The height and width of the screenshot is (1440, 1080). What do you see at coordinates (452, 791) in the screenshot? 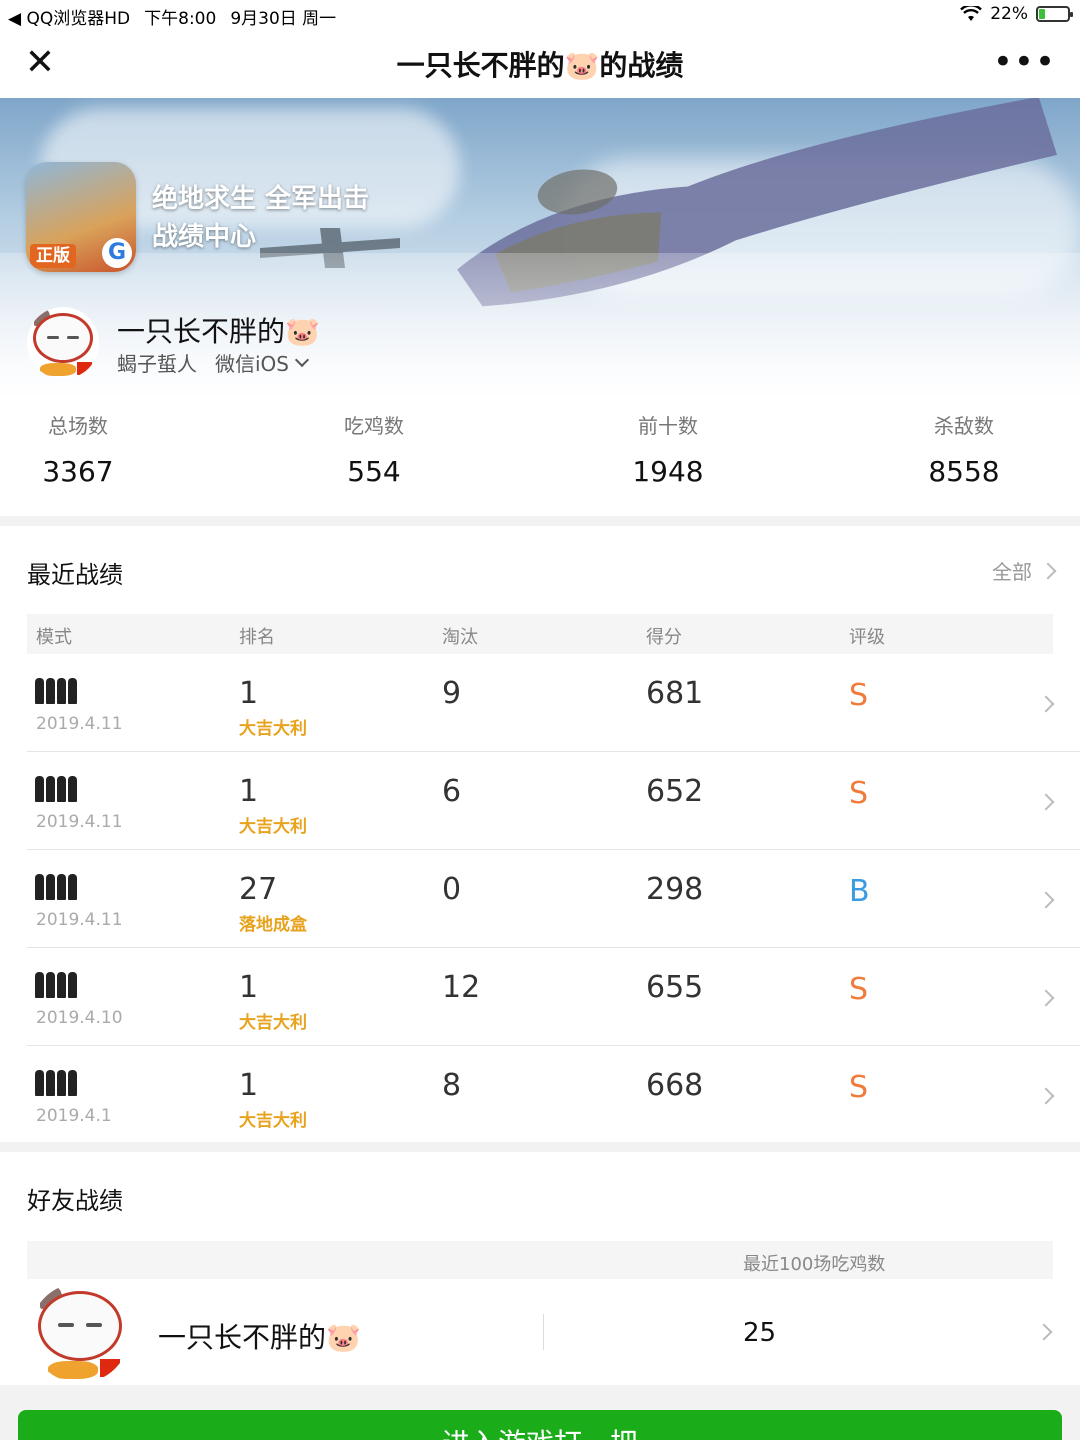
I see `match-kills: 6` at bounding box center [452, 791].